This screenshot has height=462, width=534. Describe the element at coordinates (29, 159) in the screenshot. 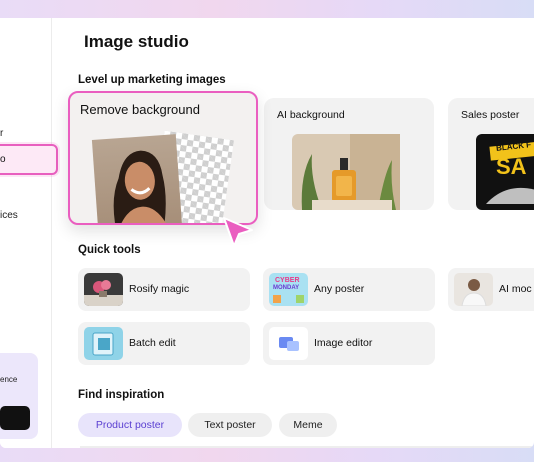

I see `sidebar-item-active: o` at that location.